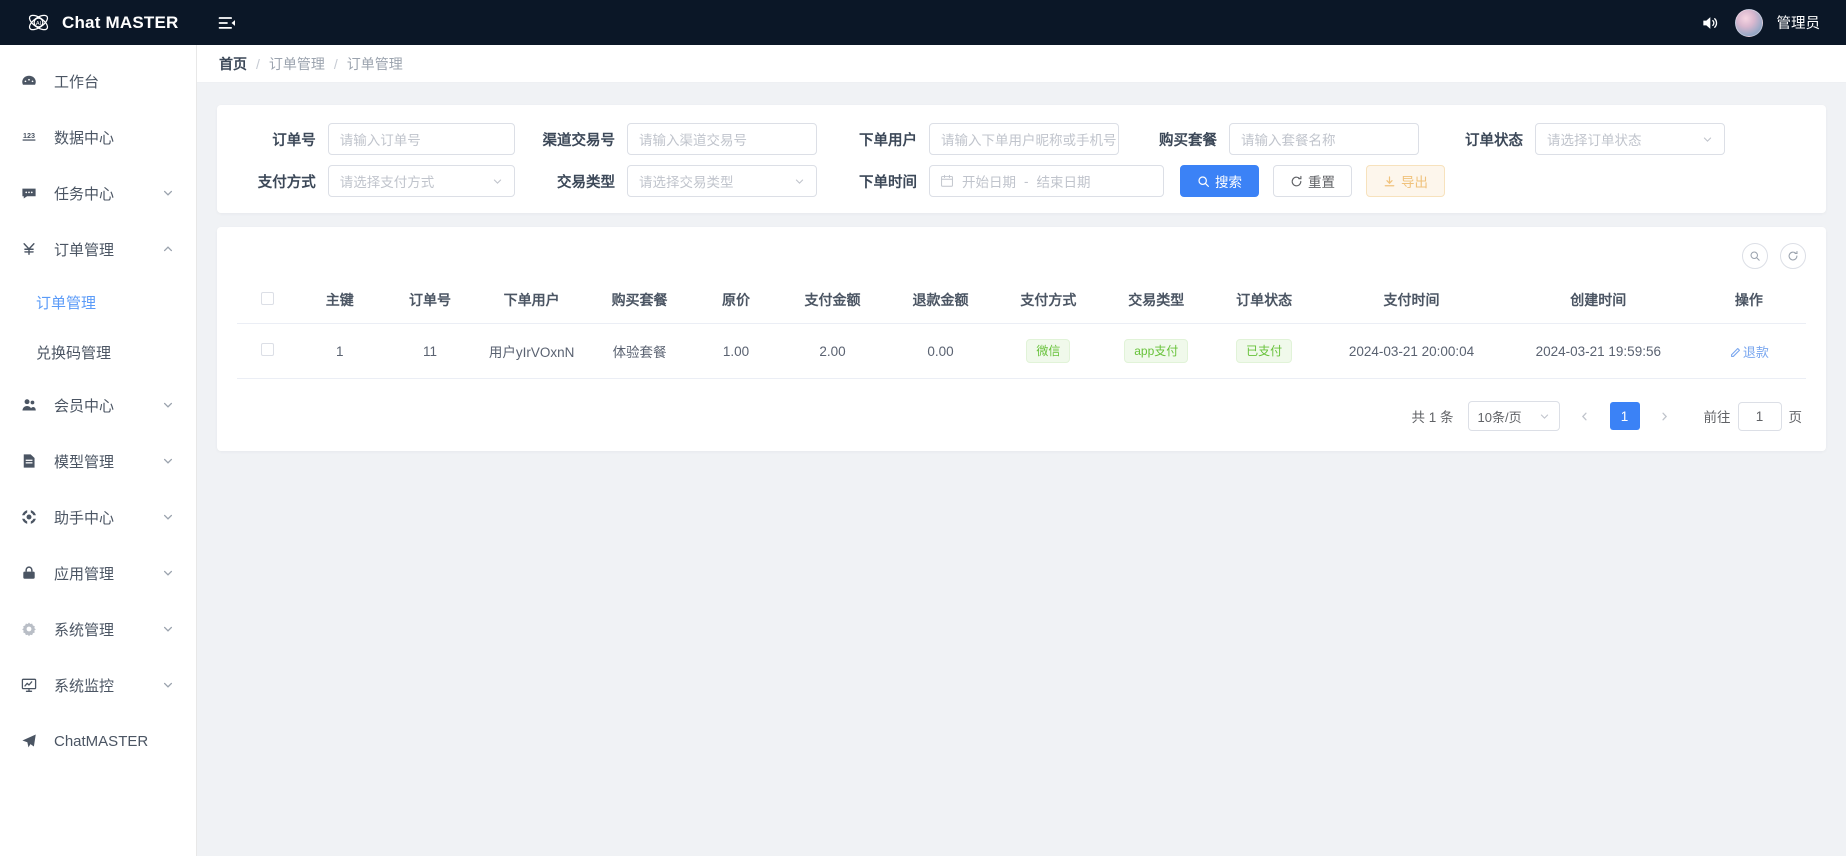  I want to click on sidebar-item-member-center: 会员中心, so click(98, 405).